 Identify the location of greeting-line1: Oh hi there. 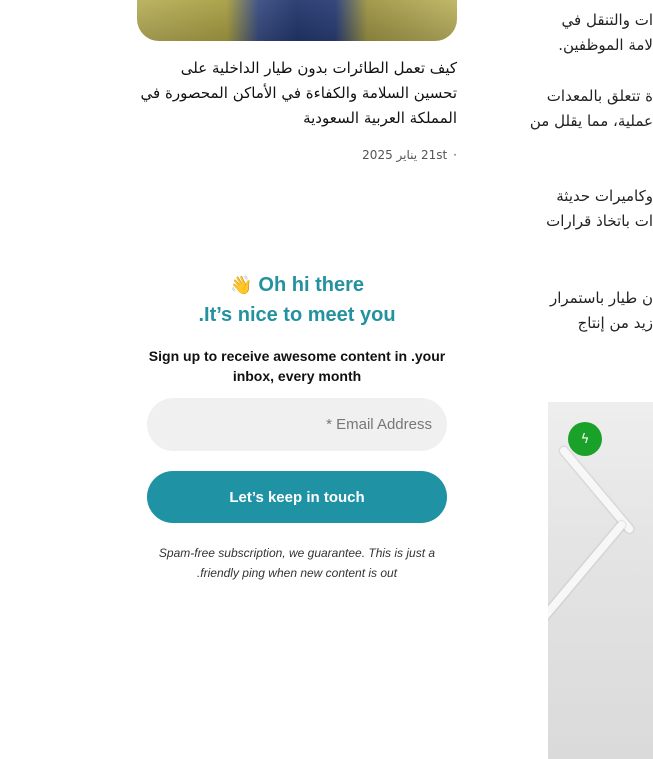
(311, 285).